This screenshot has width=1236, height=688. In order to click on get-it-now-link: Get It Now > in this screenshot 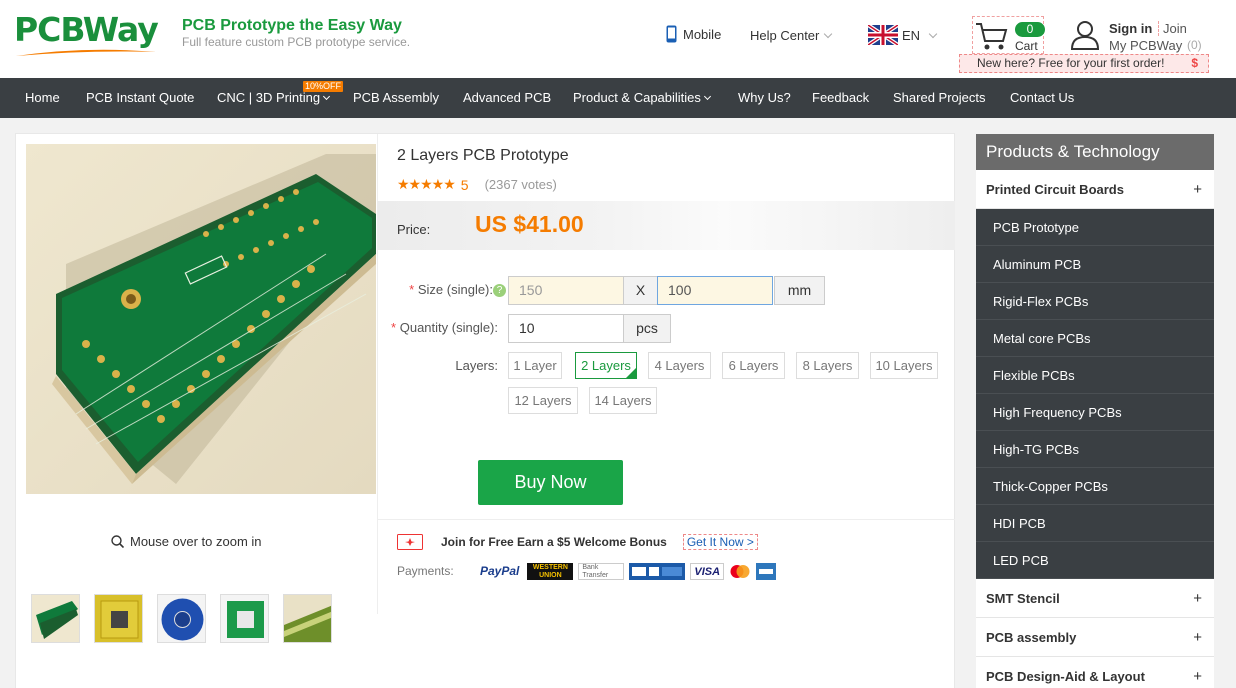, I will do `click(720, 542)`.